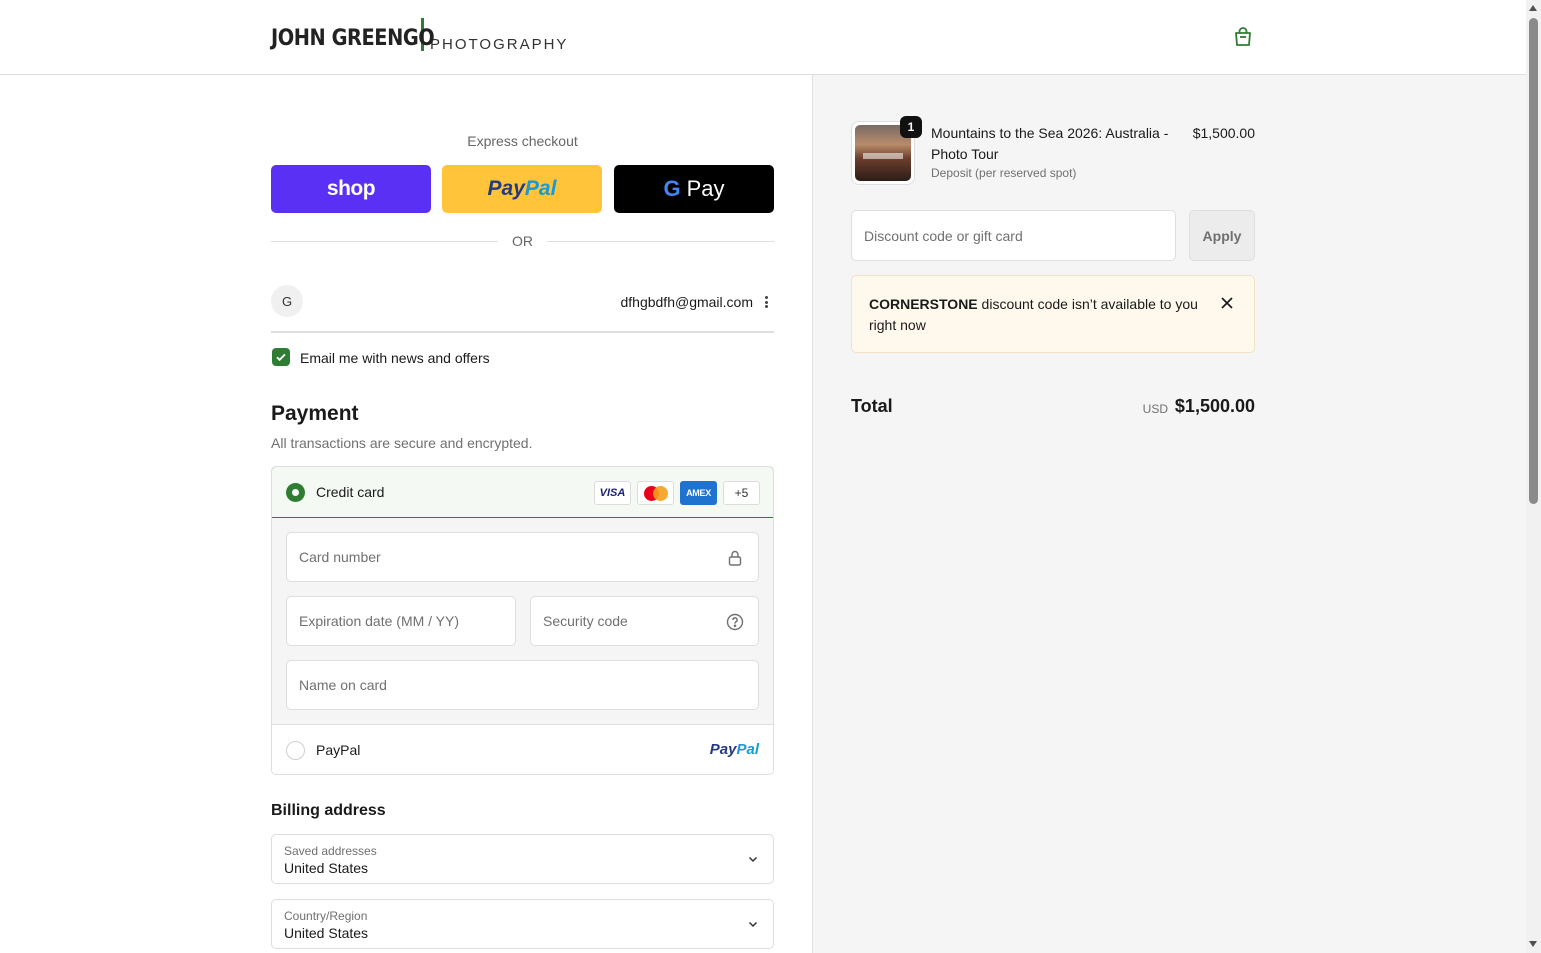 The height and width of the screenshot is (953, 1541). Describe the element at coordinates (677, 493) in the screenshot. I see `card-brand-logos: VISA AMEX +5` at that location.